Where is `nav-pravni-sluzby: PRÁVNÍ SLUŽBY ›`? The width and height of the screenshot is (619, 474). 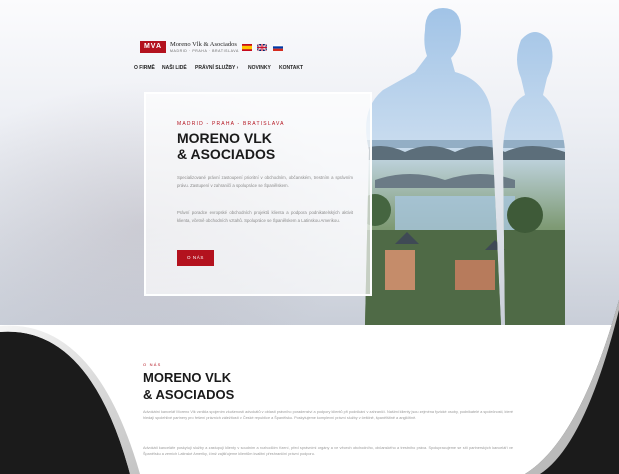 nav-pravni-sluzby: PRÁVNÍ SLUŽBY › is located at coordinates (216, 68).